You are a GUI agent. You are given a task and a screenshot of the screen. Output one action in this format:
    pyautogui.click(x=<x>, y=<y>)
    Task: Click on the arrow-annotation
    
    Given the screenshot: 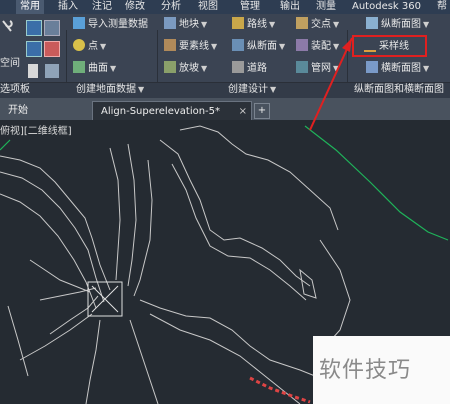 What is the action you would take?
    pyautogui.click(x=331, y=84)
    